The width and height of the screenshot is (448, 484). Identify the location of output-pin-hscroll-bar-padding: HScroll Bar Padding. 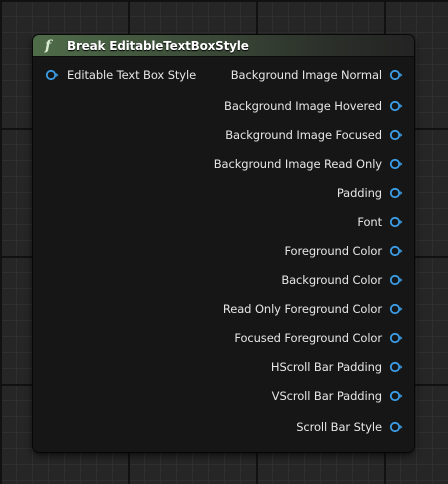
(337, 367).